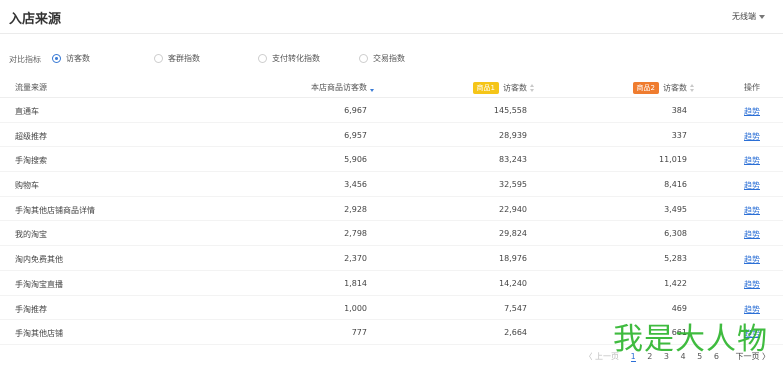 The width and height of the screenshot is (783, 377). What do you see at coordinates (355, 135) in the screenshot?
I see `own-visitors-cell: 6,957` at bounding box center [355, 135].